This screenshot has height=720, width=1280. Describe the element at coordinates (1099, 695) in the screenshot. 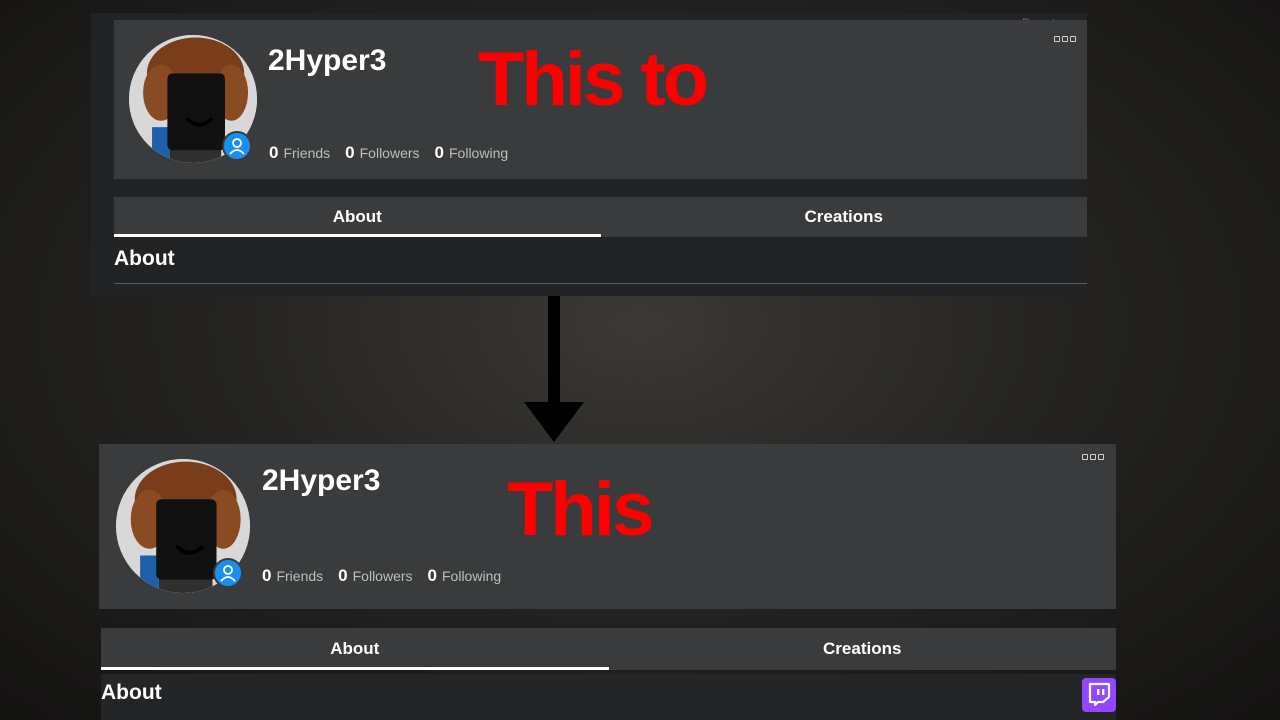

I see `twitch-icon` at that location.